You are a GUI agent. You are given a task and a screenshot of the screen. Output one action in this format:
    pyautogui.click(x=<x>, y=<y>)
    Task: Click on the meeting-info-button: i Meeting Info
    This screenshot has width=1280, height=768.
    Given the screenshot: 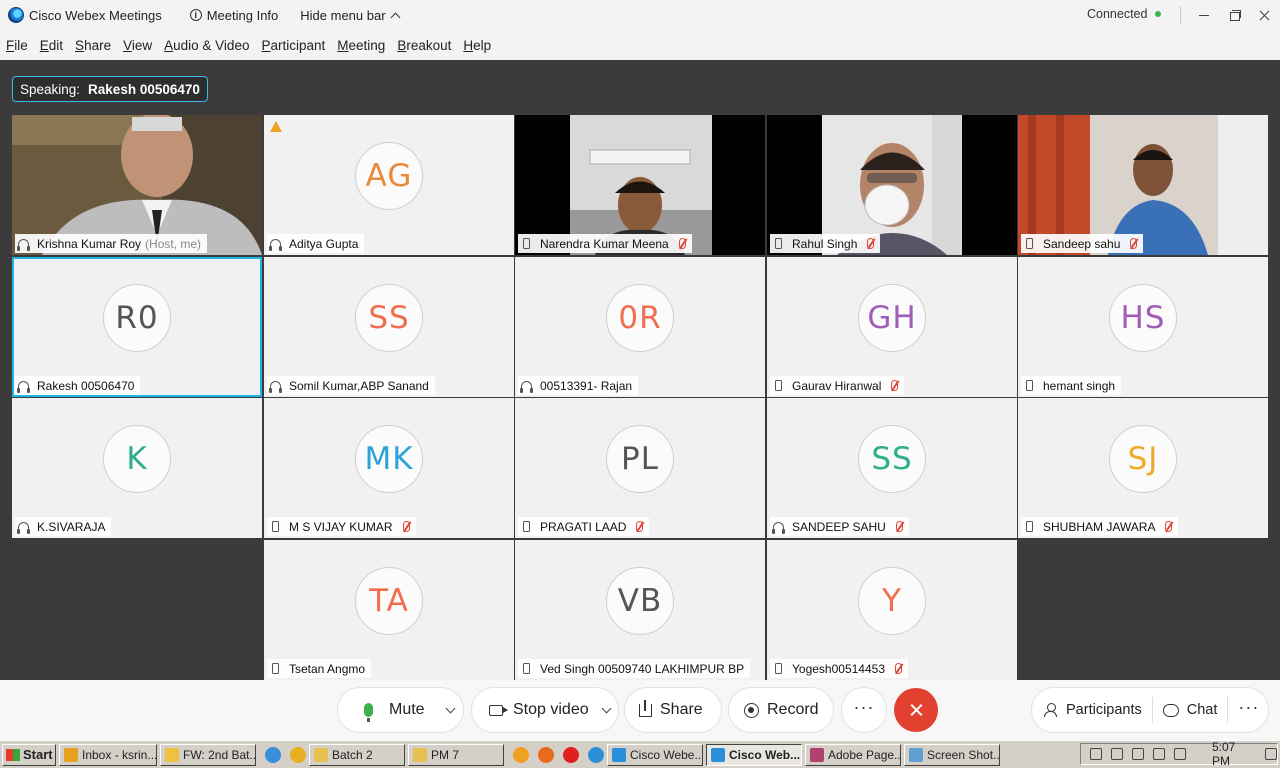 What is the action you would take?
    pyautogui.click(x=234, y=15)
    